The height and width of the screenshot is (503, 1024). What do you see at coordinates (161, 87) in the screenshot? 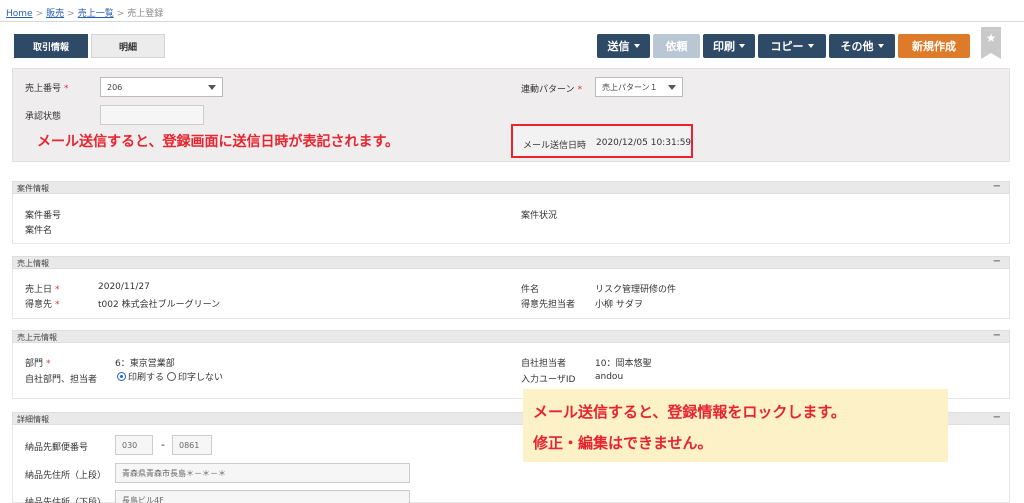
I see `sales-number-select: 206` at bounding box center [161, 87].